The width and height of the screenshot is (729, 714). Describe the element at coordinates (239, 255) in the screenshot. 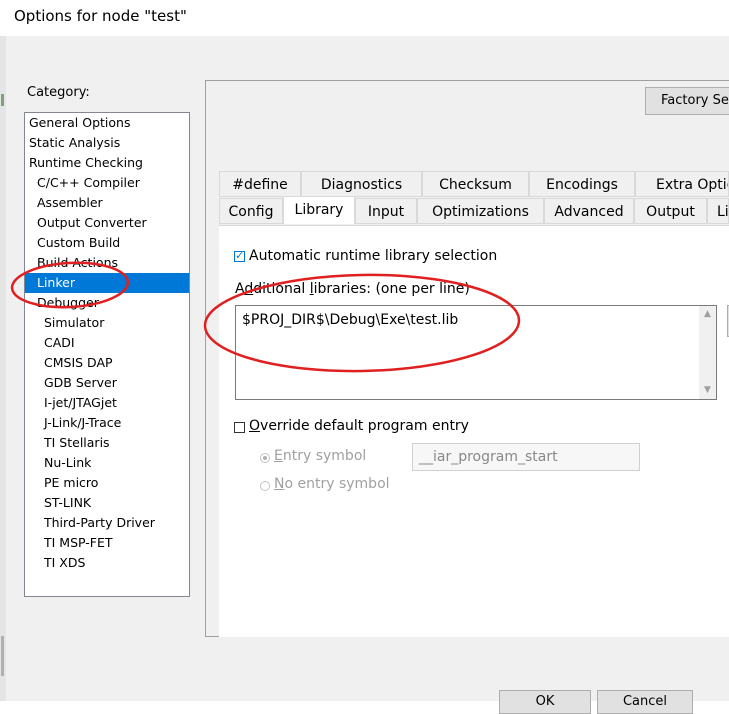

I see `auto-runtime-checkbox` at that location.